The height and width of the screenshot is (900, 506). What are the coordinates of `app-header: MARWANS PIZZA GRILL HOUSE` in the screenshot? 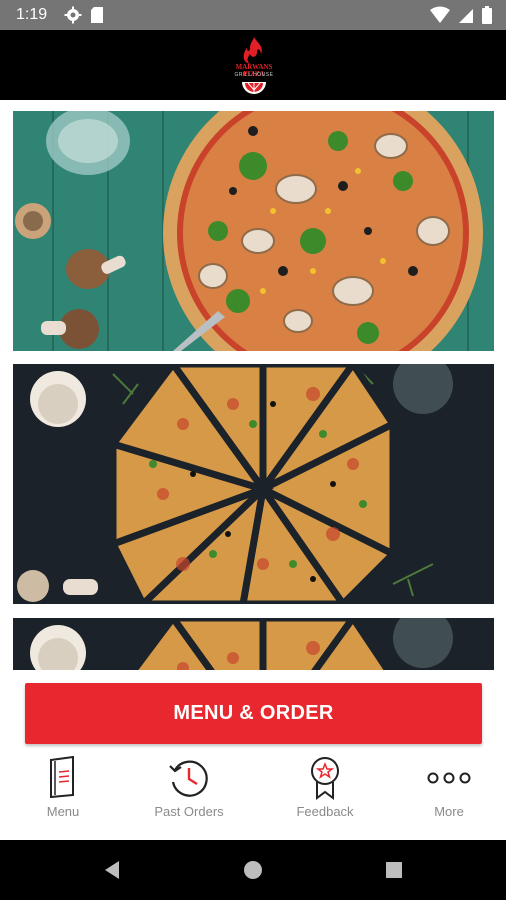 It's located at (253, 65).